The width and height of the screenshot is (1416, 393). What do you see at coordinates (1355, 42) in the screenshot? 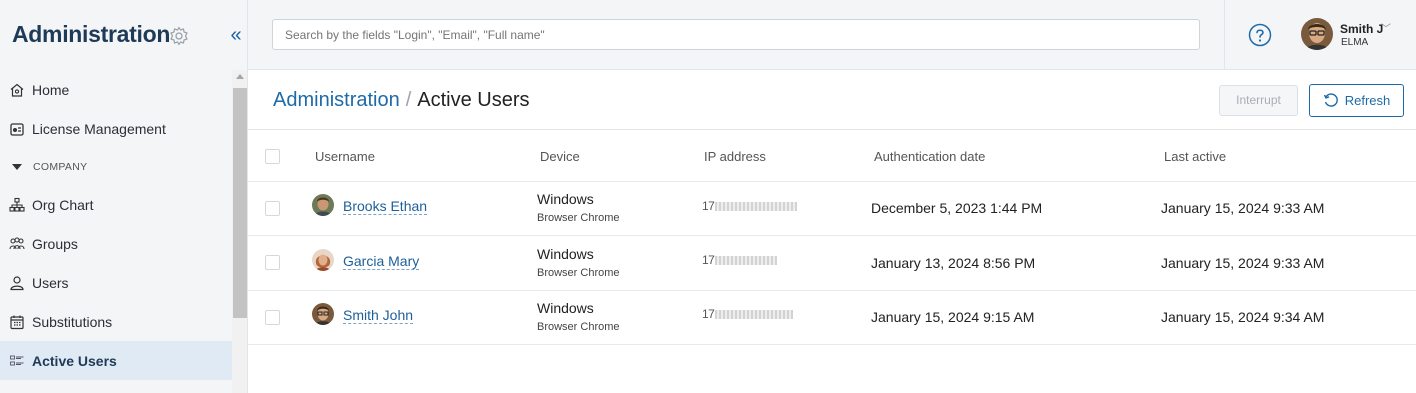
I see `user-org: ELMA` at bounding box center [1355, 42].